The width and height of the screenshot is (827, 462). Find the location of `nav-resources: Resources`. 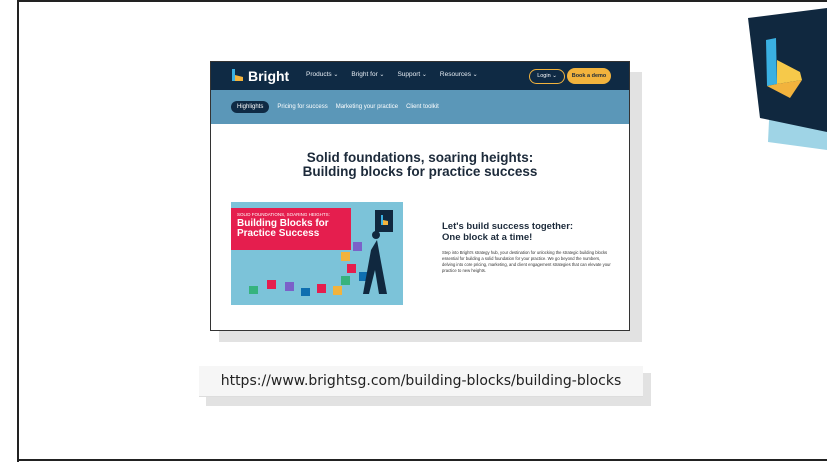

nav-resources: Resources is located at coordinates (459, 74).